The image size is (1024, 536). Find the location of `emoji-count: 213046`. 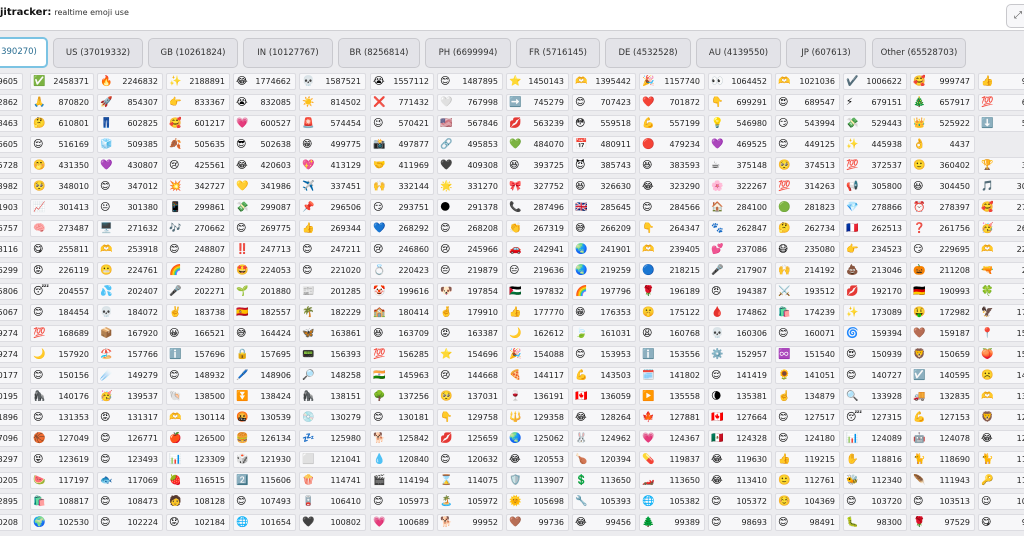

emoji-count: 213046 is located at coordinates (886, 270).